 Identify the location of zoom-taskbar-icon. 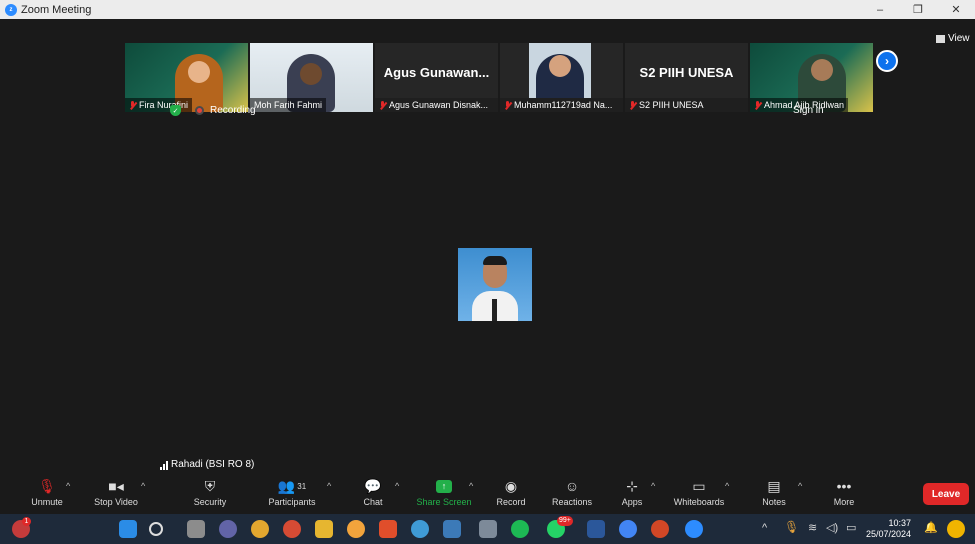
(694, 529).